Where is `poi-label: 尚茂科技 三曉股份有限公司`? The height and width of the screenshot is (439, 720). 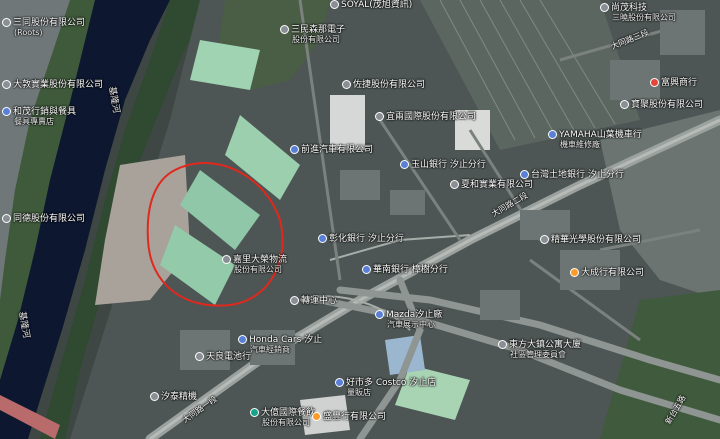
poi-label: 尚茂科技 三曉股份有限公司 is located at coordinates (638, 13).